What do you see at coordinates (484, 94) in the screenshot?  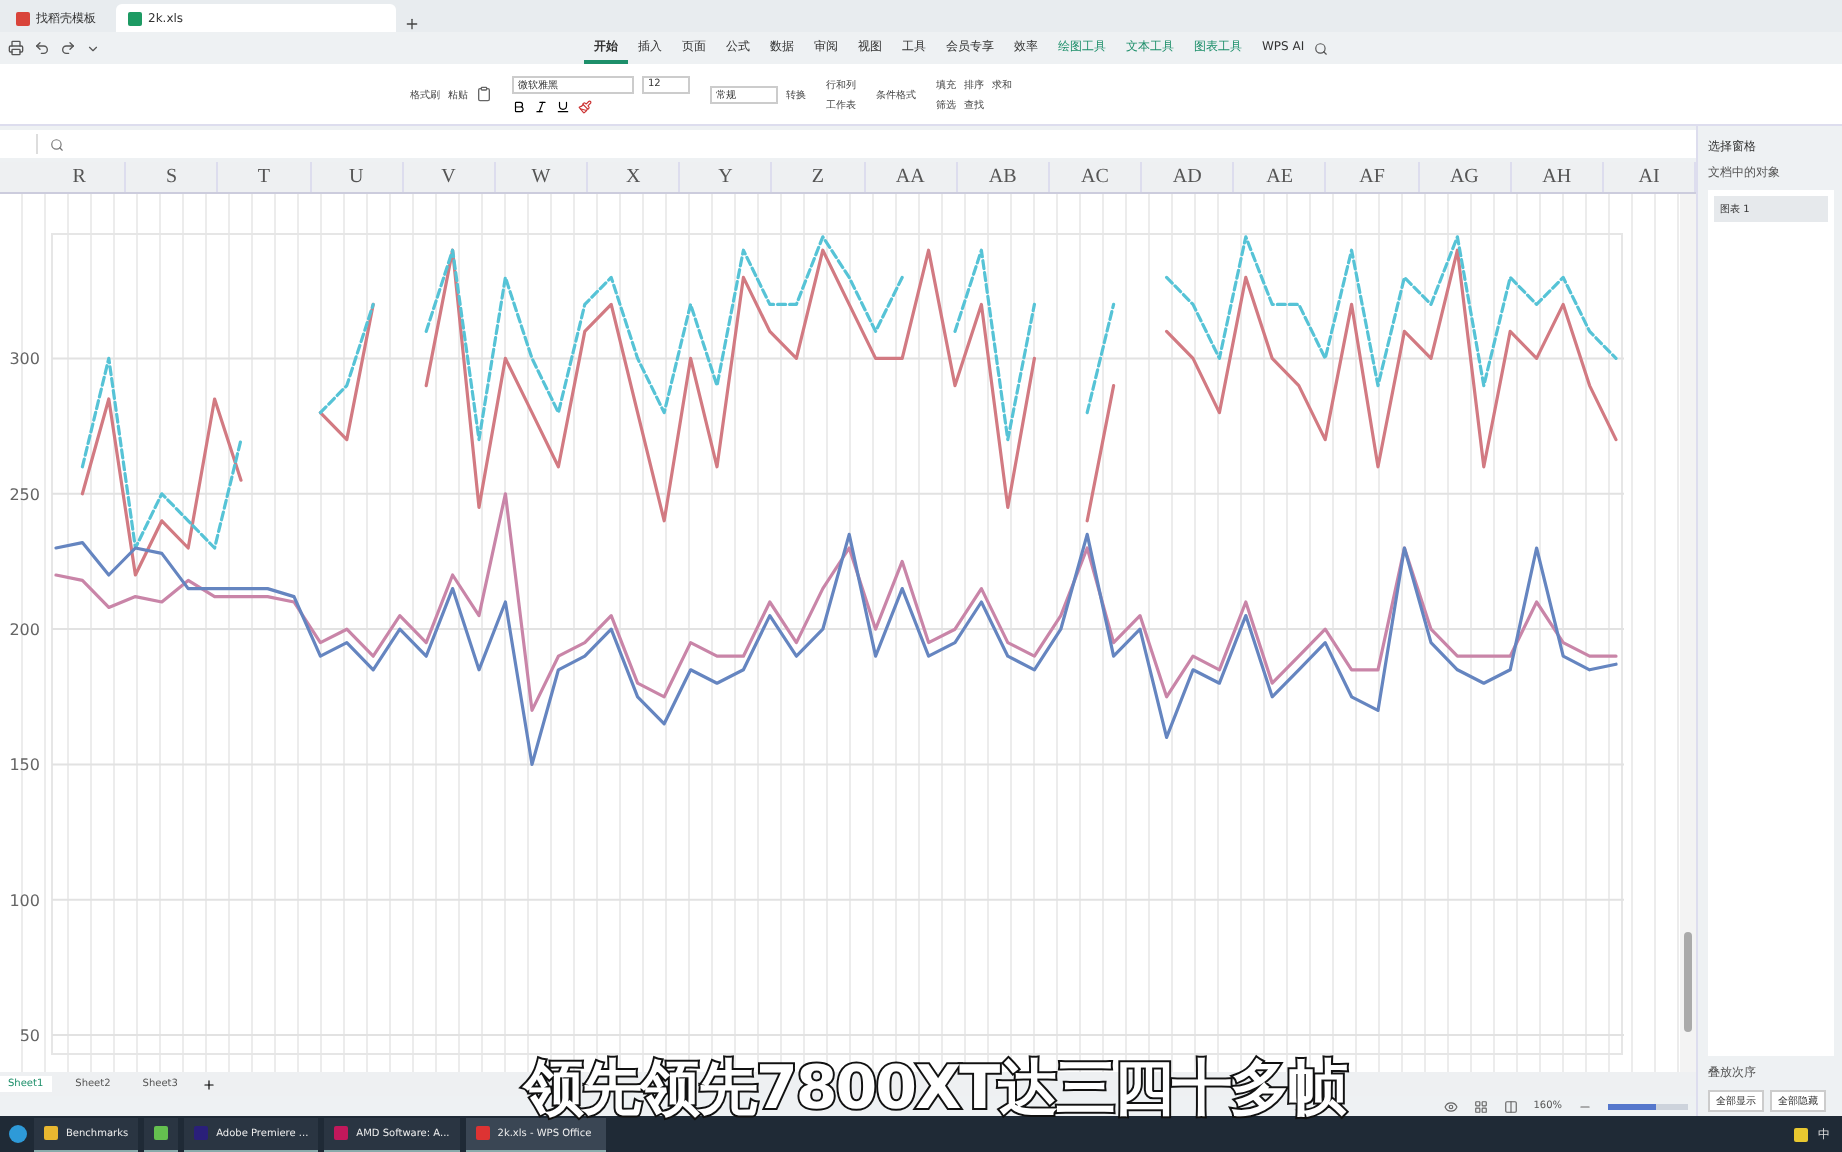 I see `clipboard-icon` at bounding box center [484, 94].